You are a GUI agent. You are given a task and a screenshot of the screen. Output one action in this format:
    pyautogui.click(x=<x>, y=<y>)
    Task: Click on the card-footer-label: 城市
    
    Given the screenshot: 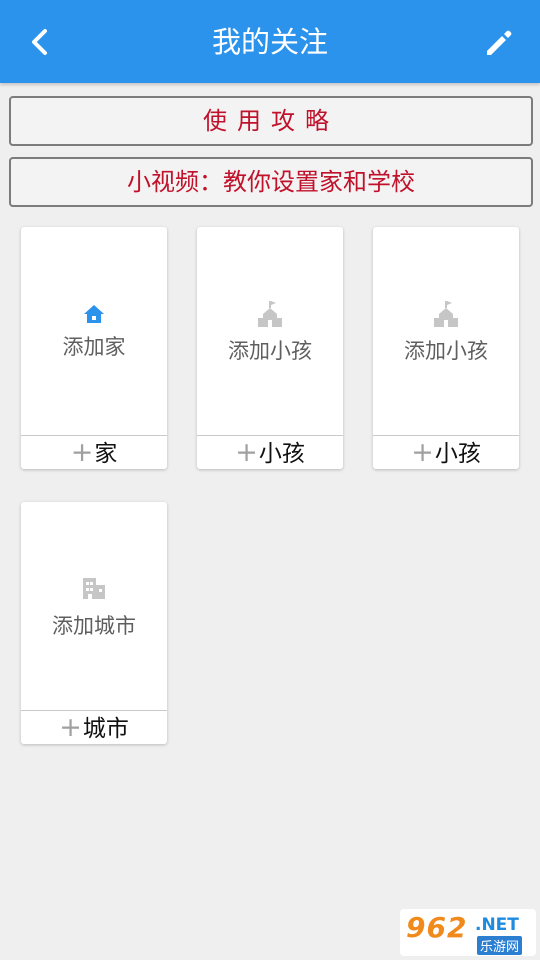 What is the action you would take?
    pyautogui.click(x=105, y=729)
    